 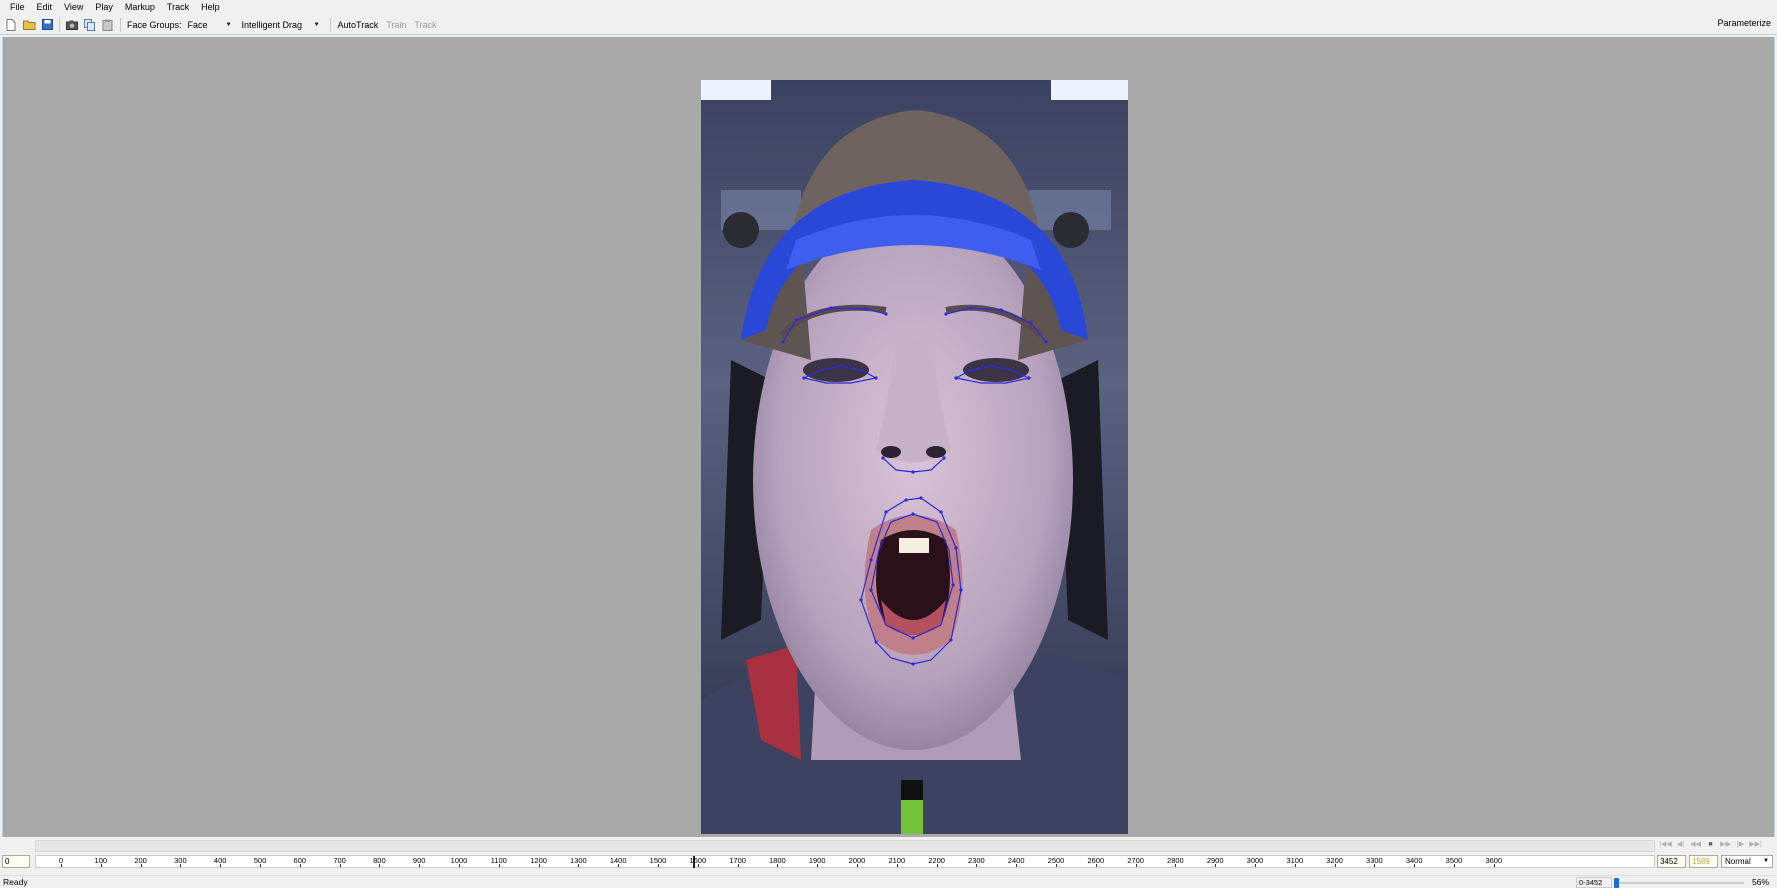 I want to click on zoom-level: 56%, so click(x=1761, y=882).